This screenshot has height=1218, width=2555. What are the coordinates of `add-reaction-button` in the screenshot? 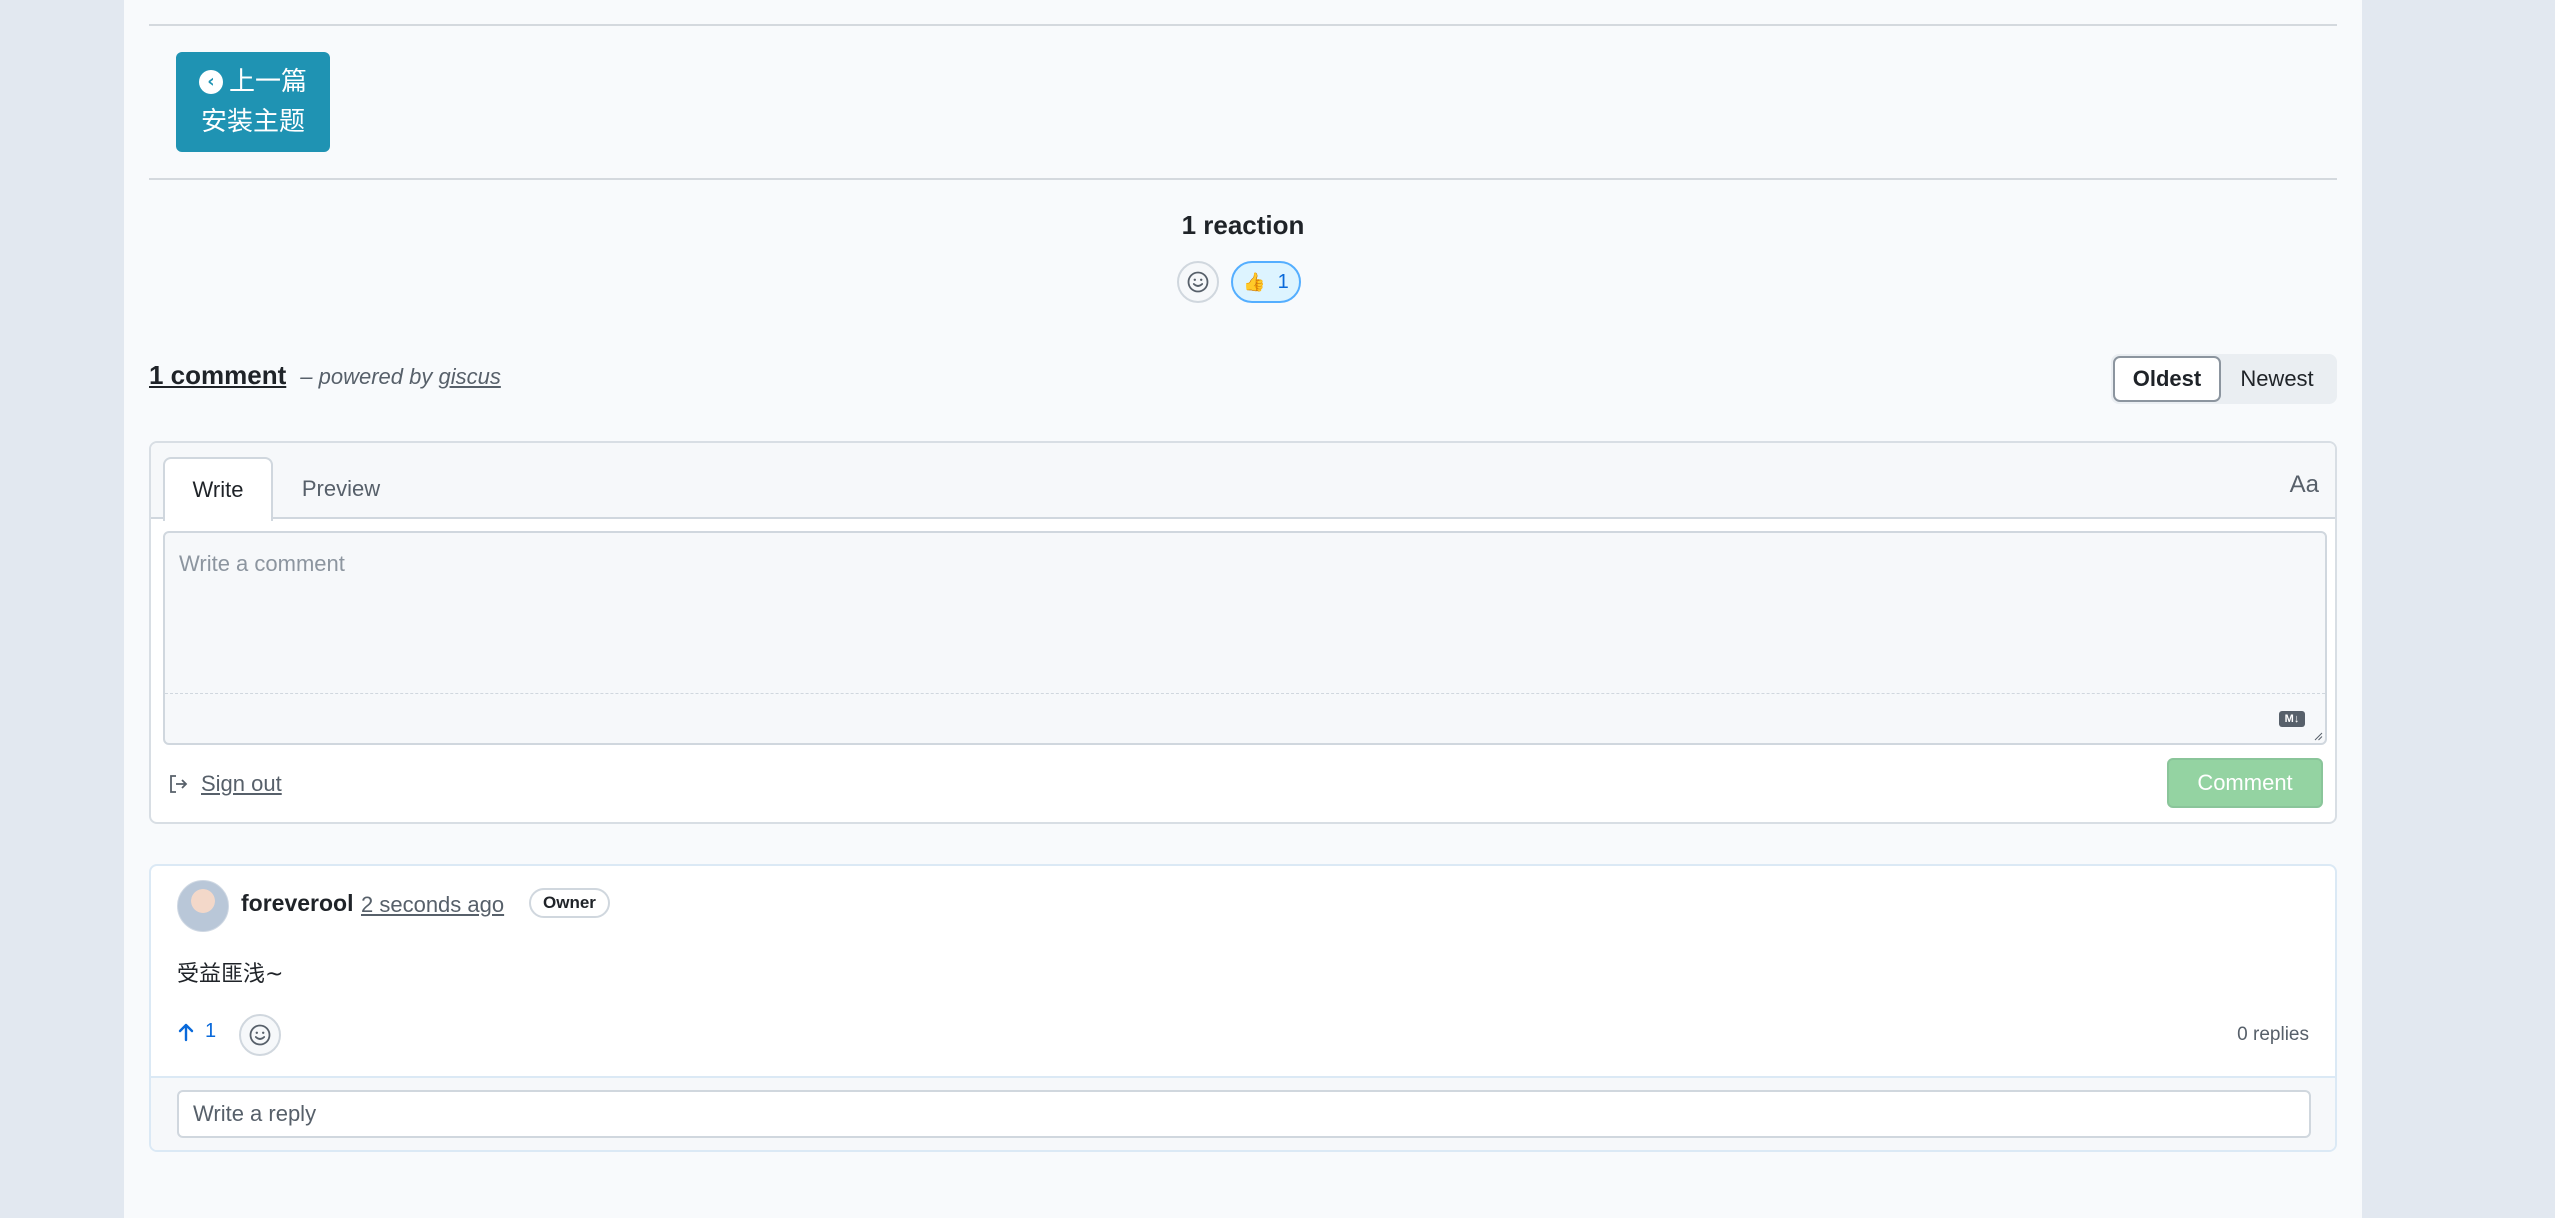 It's located at (1198, 282).